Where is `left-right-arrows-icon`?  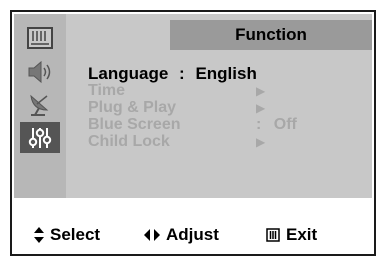
left-right-arrows-icon is located at coordinates (152, 235).